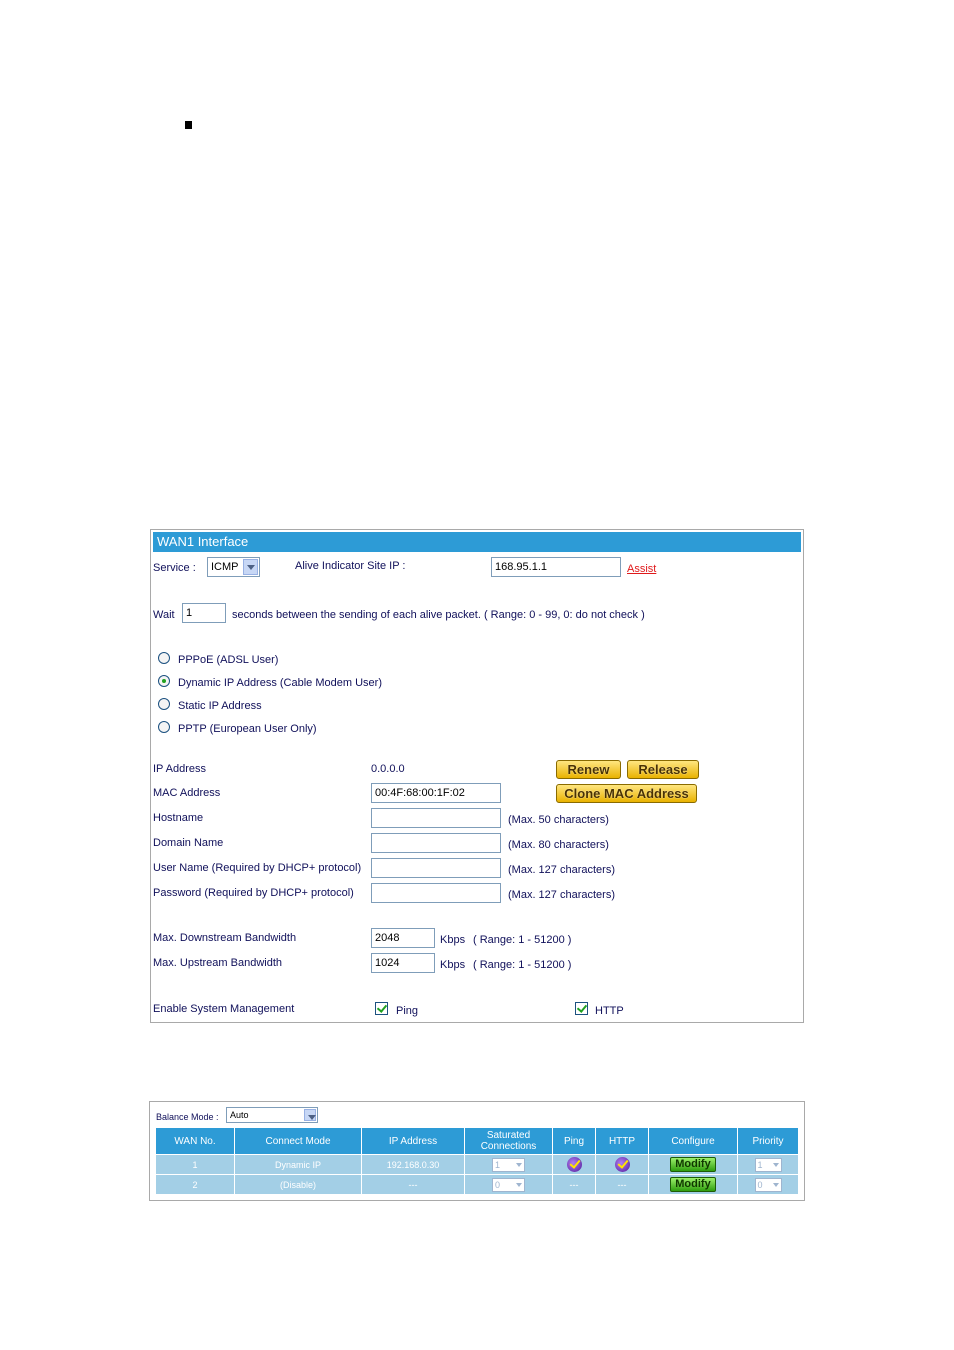  I want to click on username-input, so click(436, 868).